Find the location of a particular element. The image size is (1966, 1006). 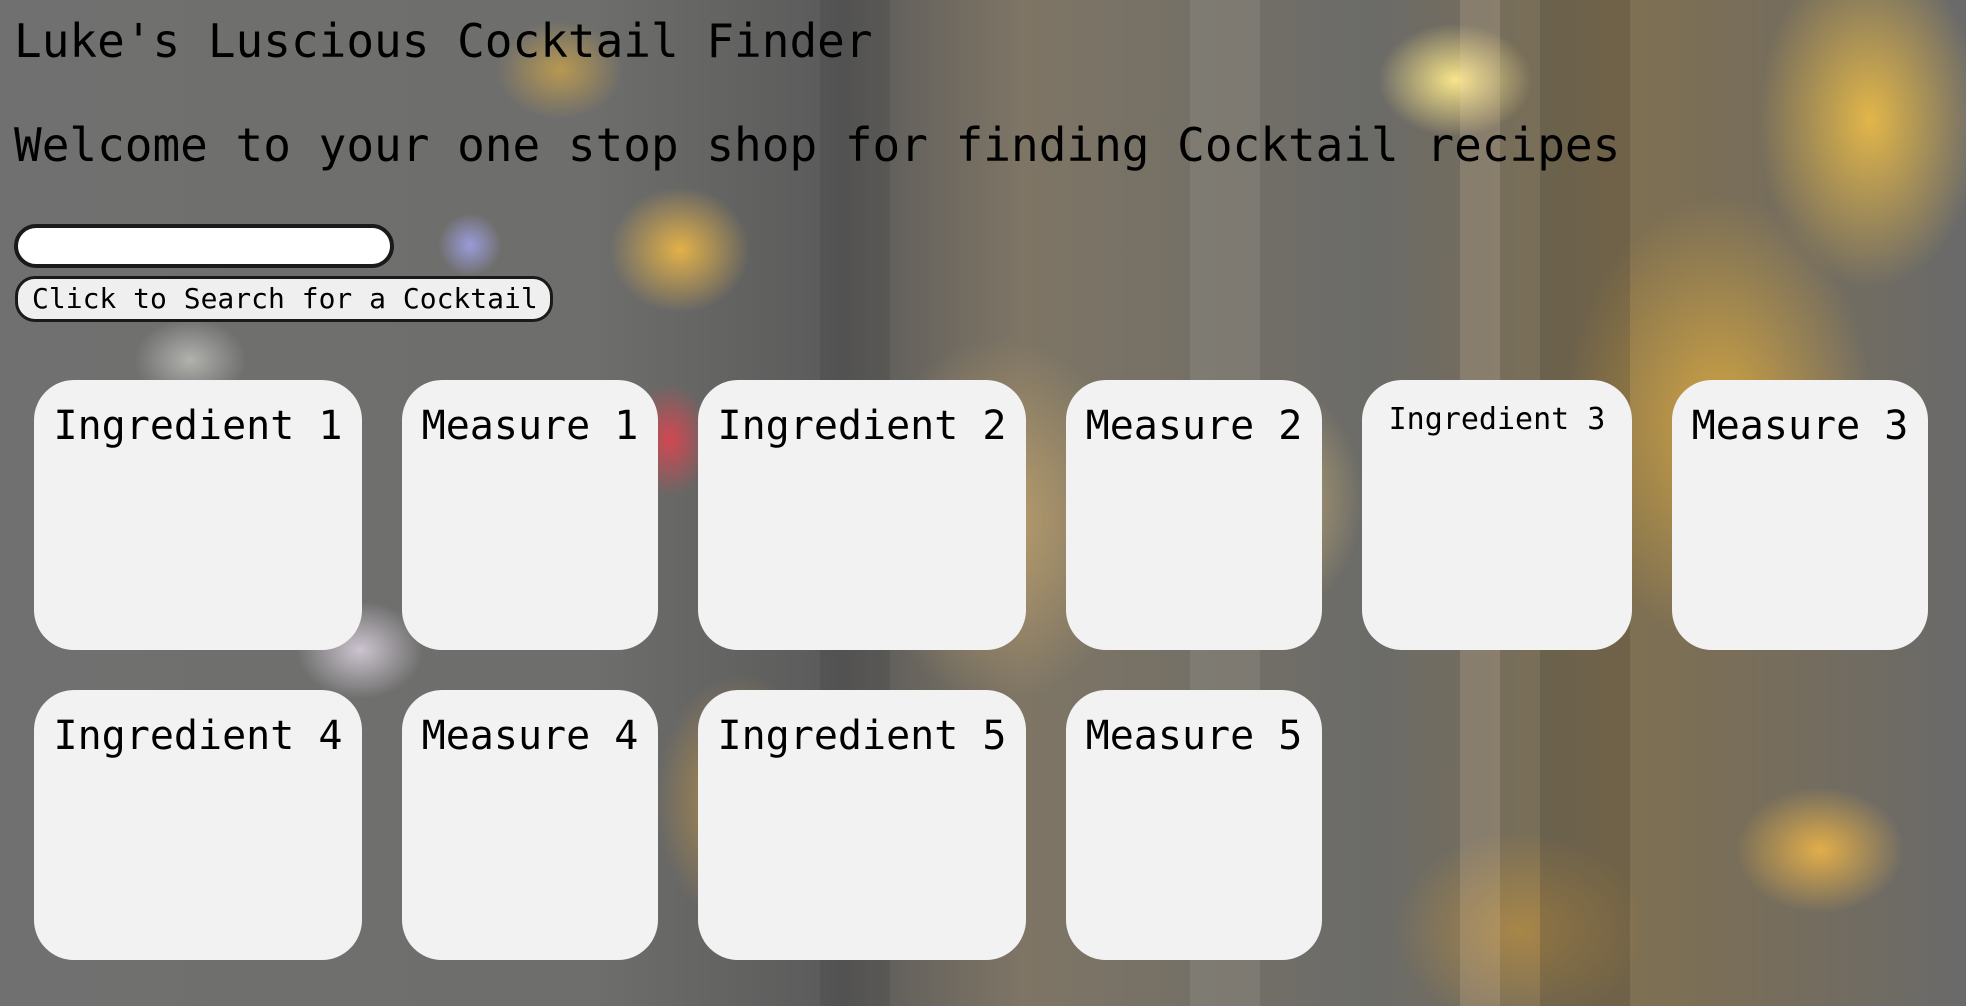

measure-5-label: Measure 5 is located at coordinates (1194, 736).